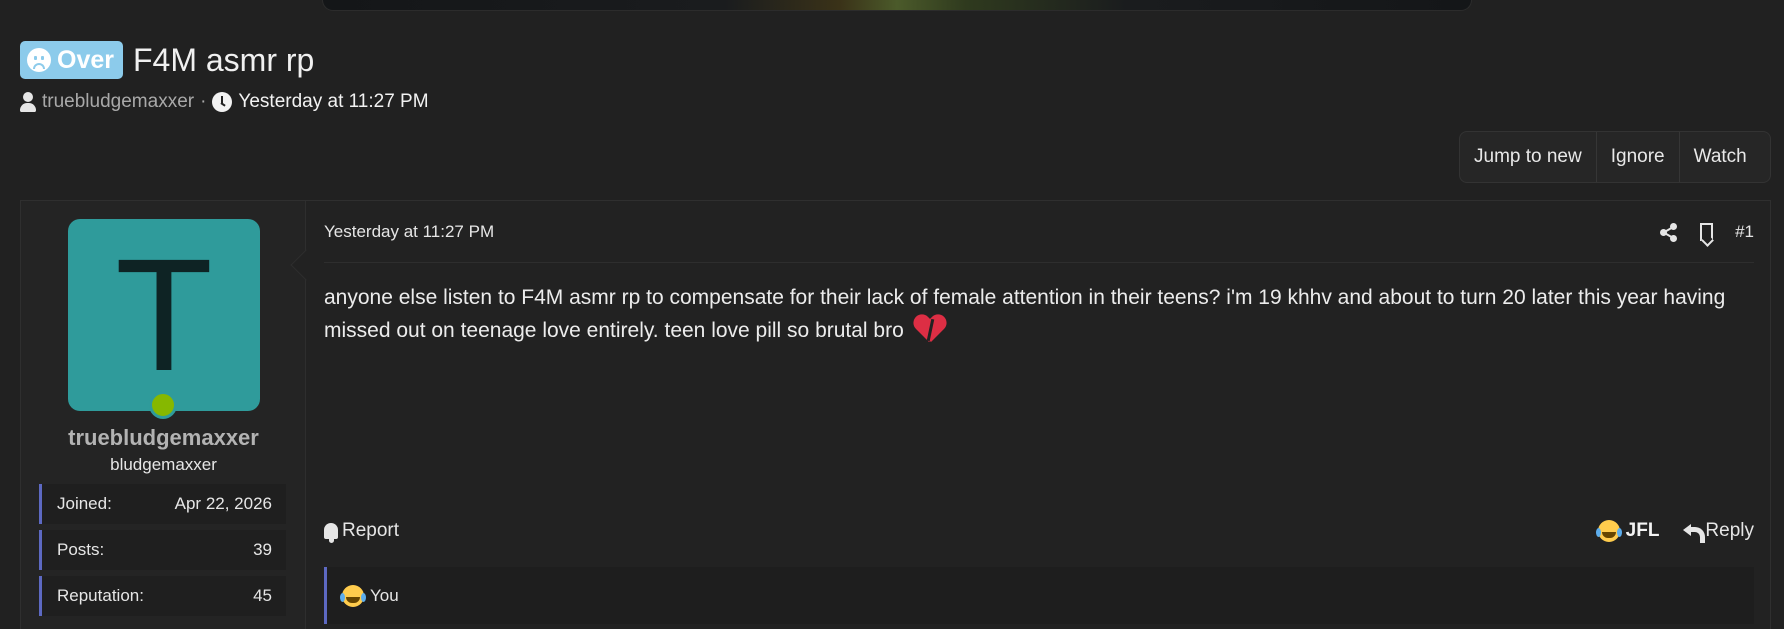 This screenshot has width=1784, height=629. What do you see at coordinates (1674, 531) in the screenshot?
I see `footer-actions: JFL Reply` at bounding box center [1674, 531].